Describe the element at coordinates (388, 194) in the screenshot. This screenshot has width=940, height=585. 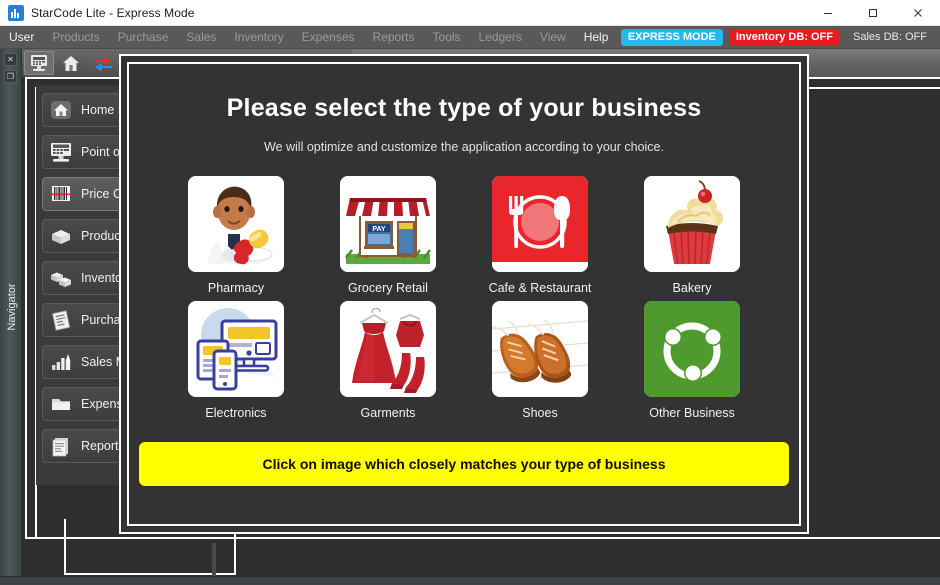
I see `svg-text: SHOP` at that location.